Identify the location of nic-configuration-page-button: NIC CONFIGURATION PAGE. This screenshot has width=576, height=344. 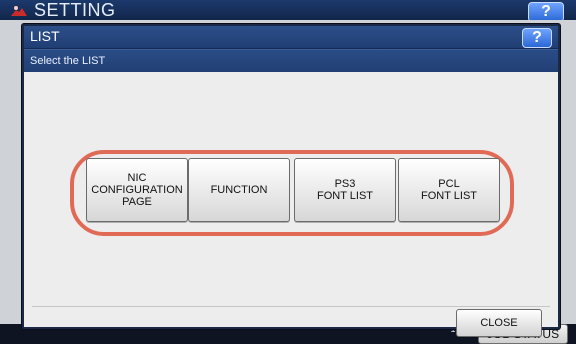
(137, 190).